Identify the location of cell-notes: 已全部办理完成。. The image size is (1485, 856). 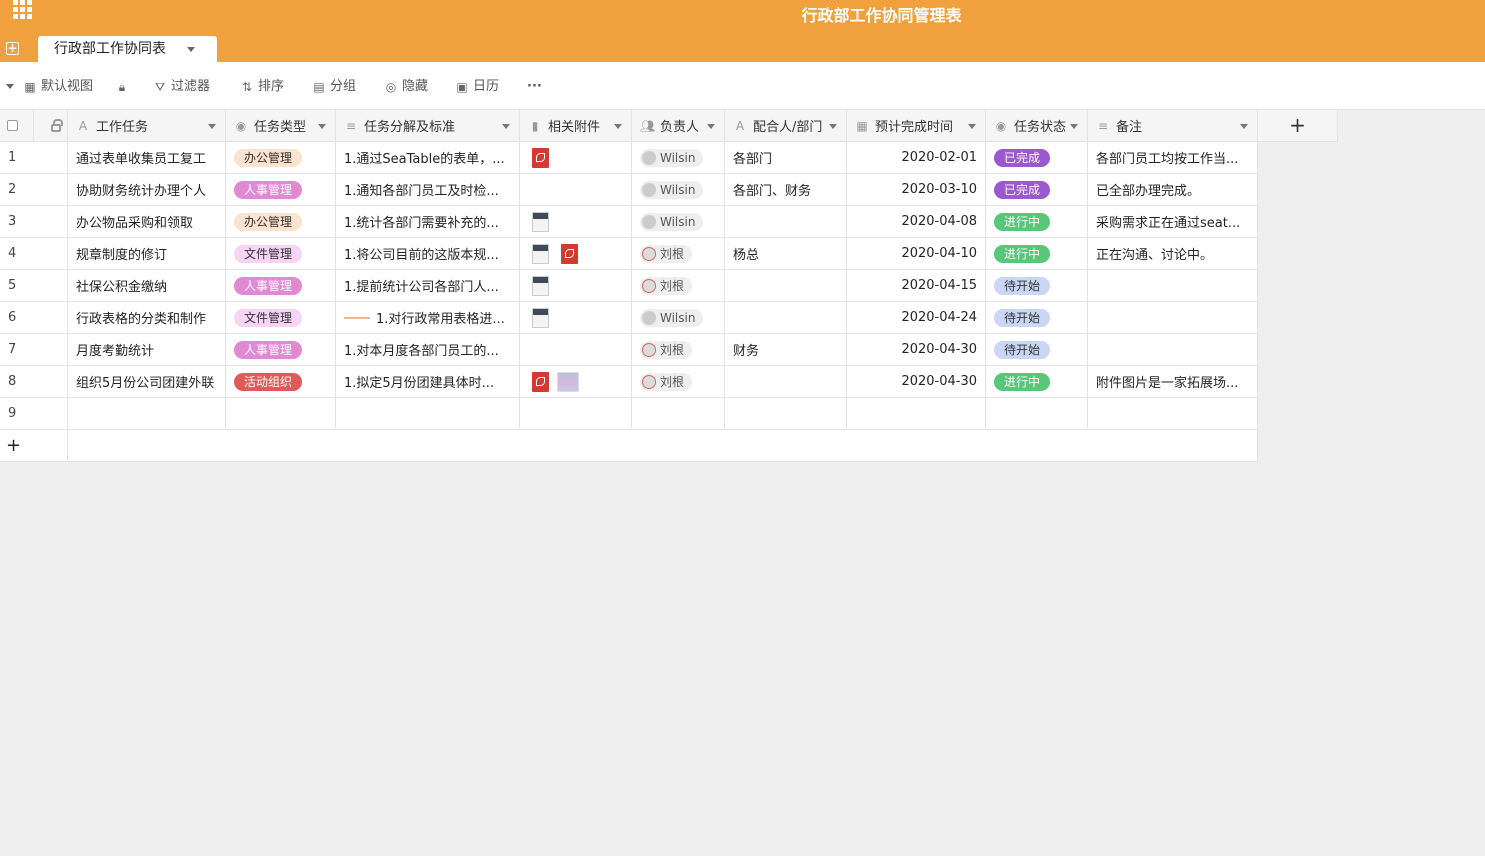
(1173, 190).